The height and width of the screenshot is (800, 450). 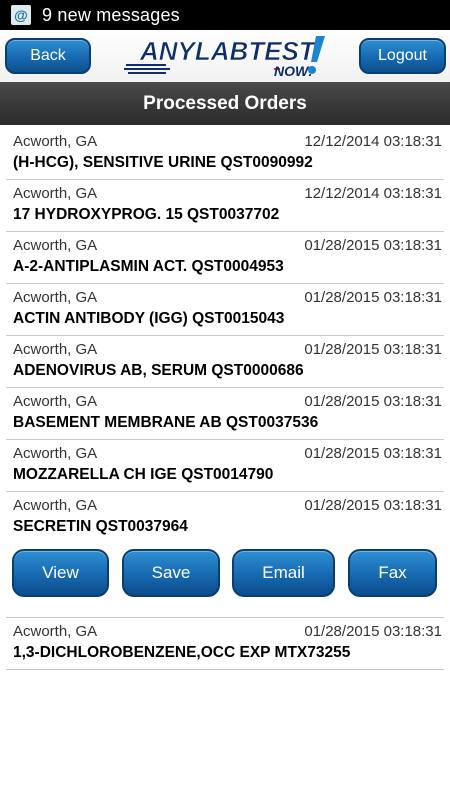 I want to click on fax-button: Fax, so click(x=392, y=573).